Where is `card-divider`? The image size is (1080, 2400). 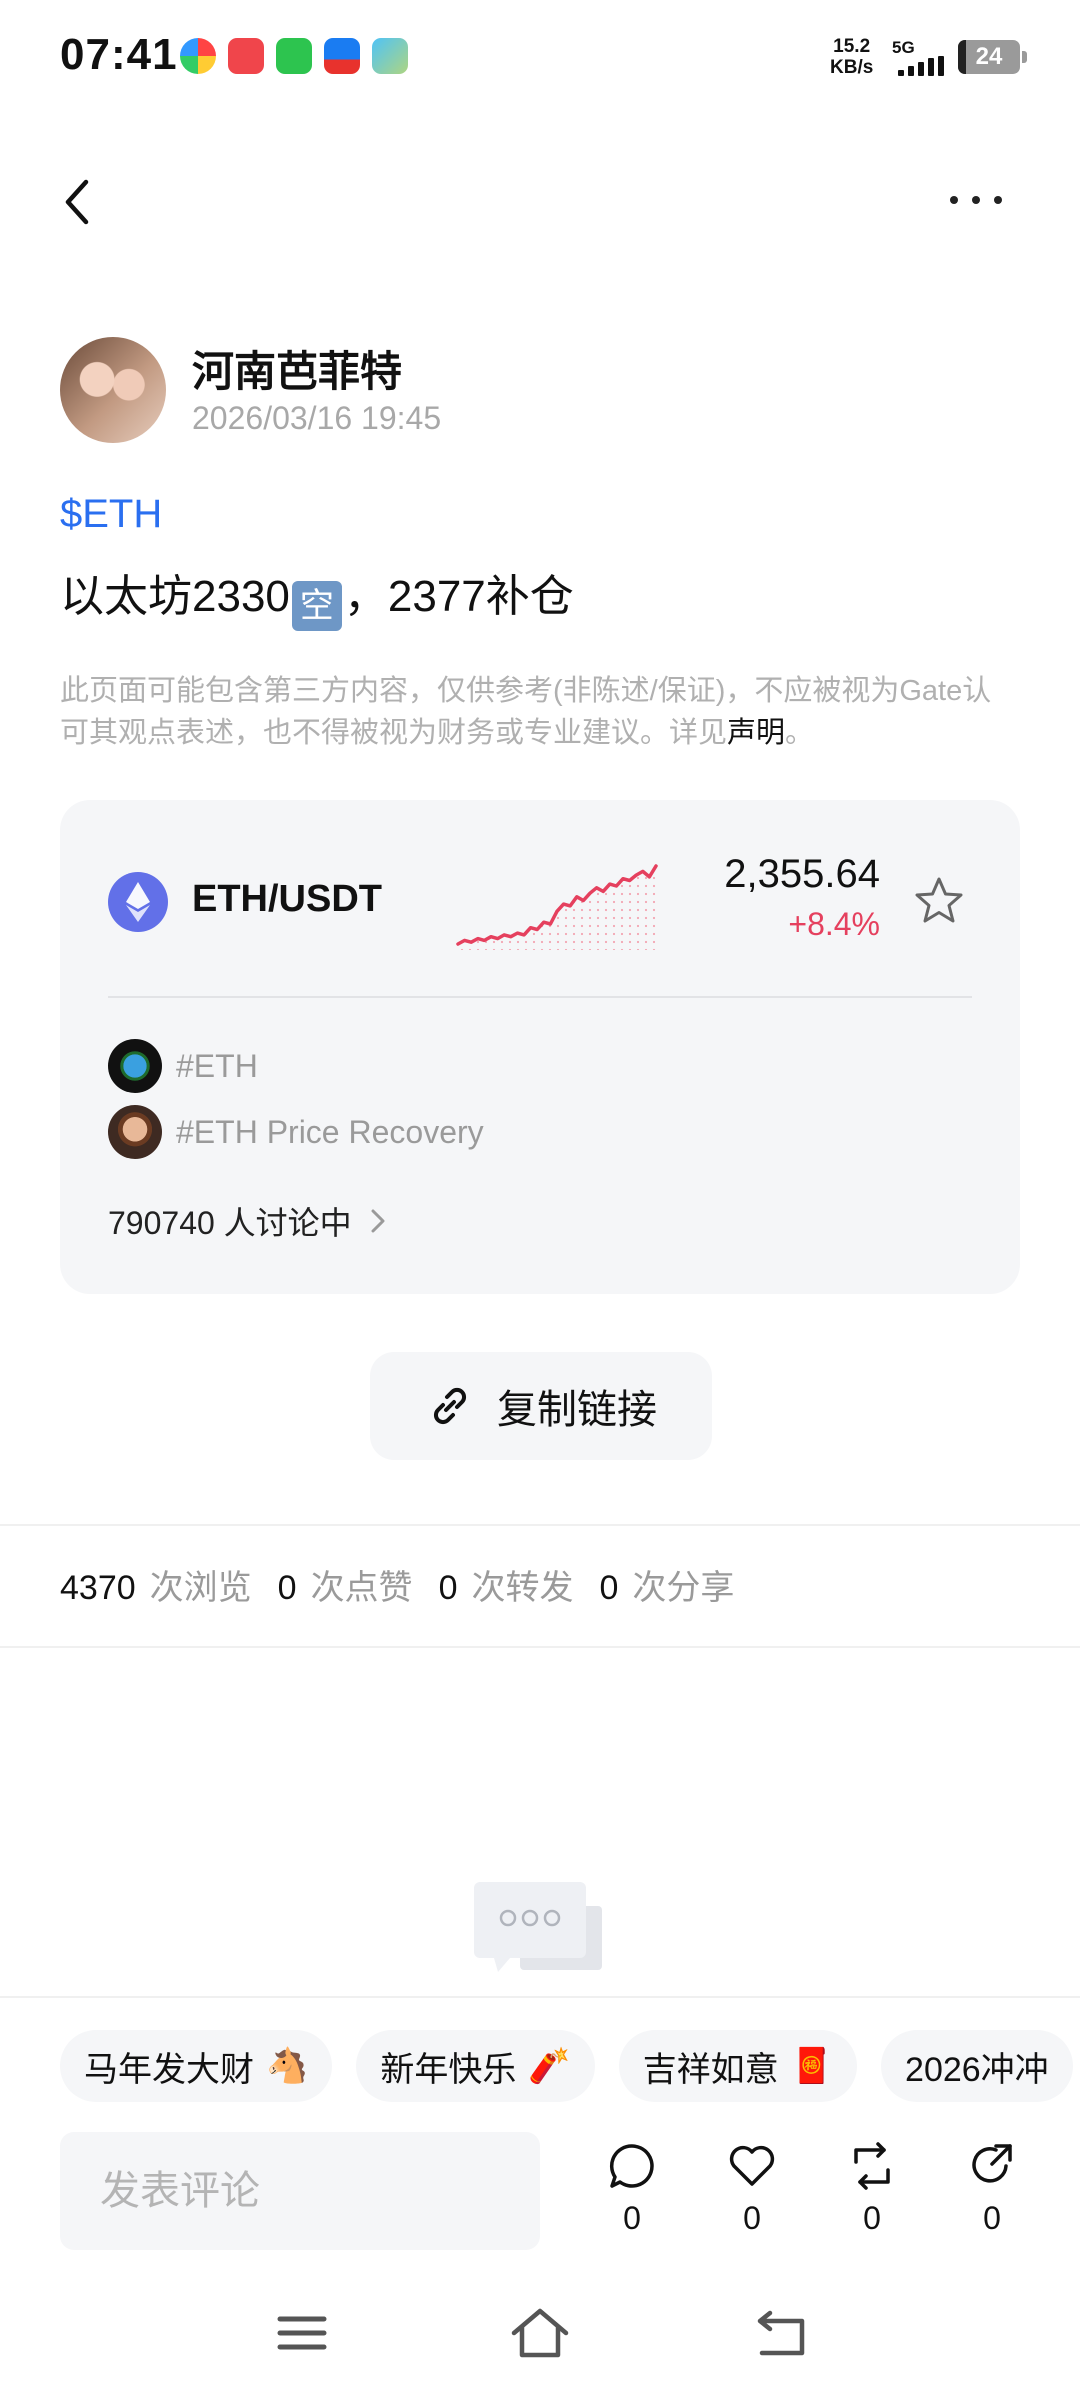
card-divider is located at coordinates (540, 997).